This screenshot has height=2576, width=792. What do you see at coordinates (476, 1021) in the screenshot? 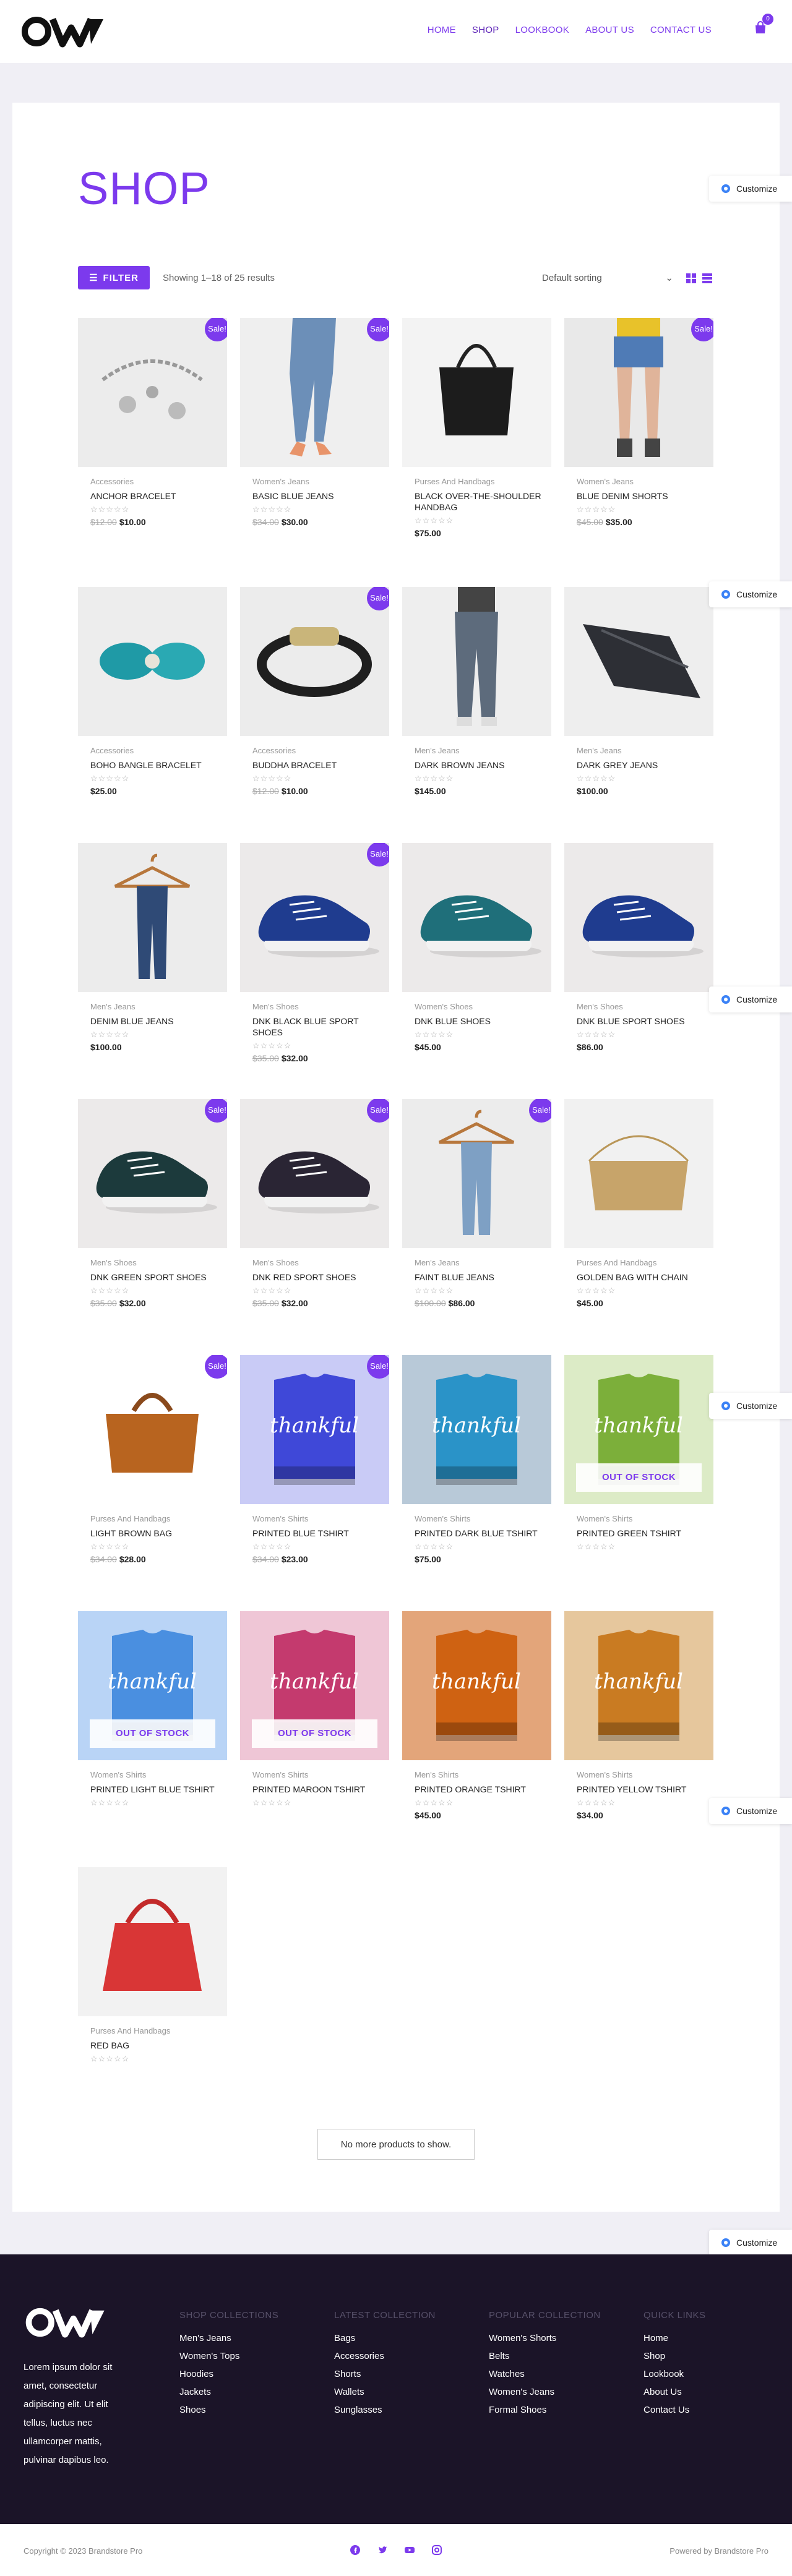
I see `product-title: DNK BLUE SHOES` at bounding box center [476, 1021].